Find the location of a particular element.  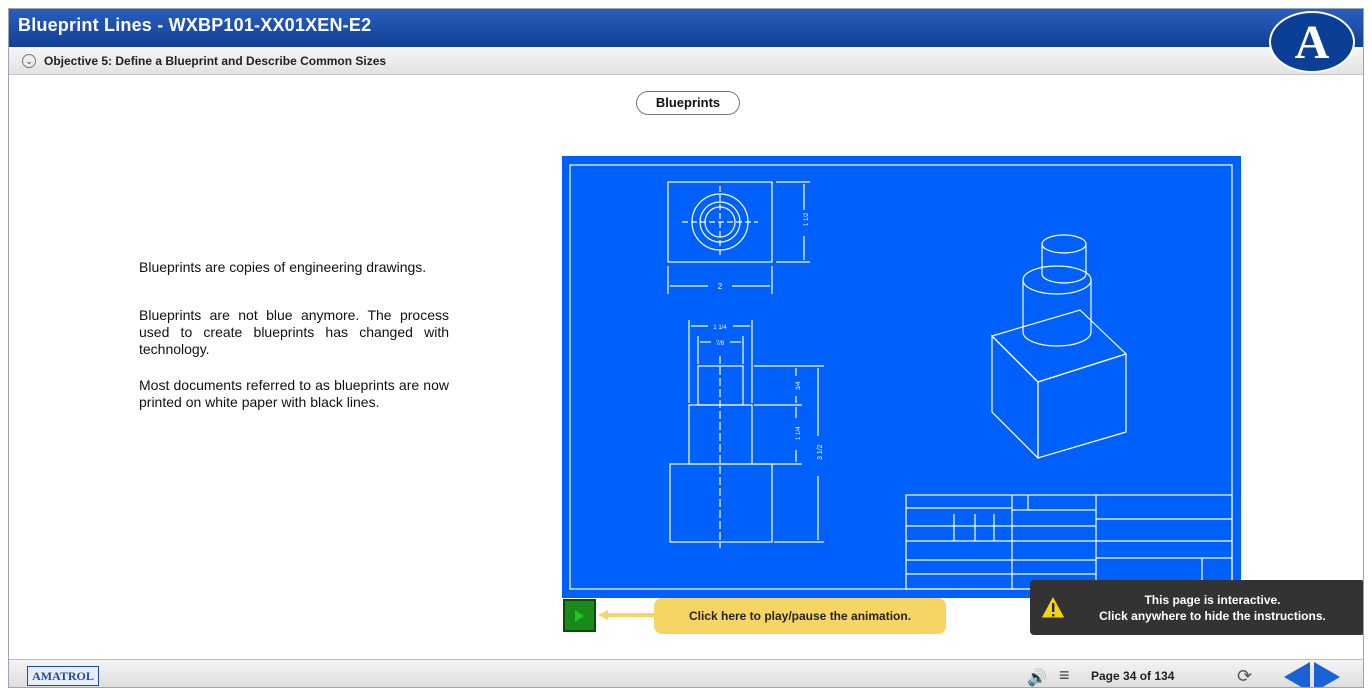

reload-icon: ⟳ is located at coordinates (1244, 676).